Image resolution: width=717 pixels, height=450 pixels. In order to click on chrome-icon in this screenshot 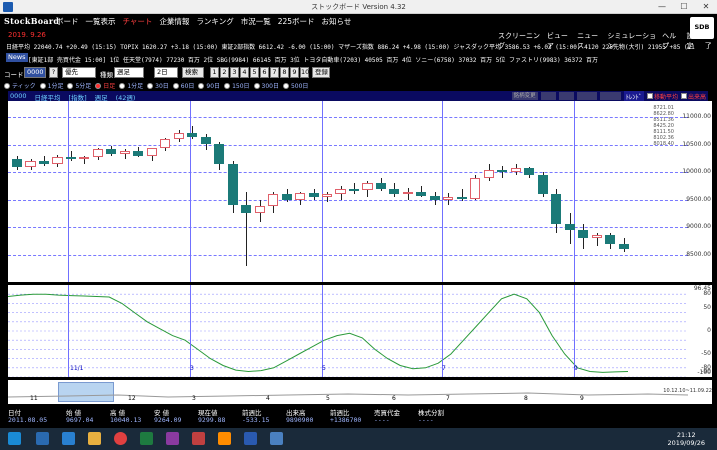, I will do `click(120, 438)`.